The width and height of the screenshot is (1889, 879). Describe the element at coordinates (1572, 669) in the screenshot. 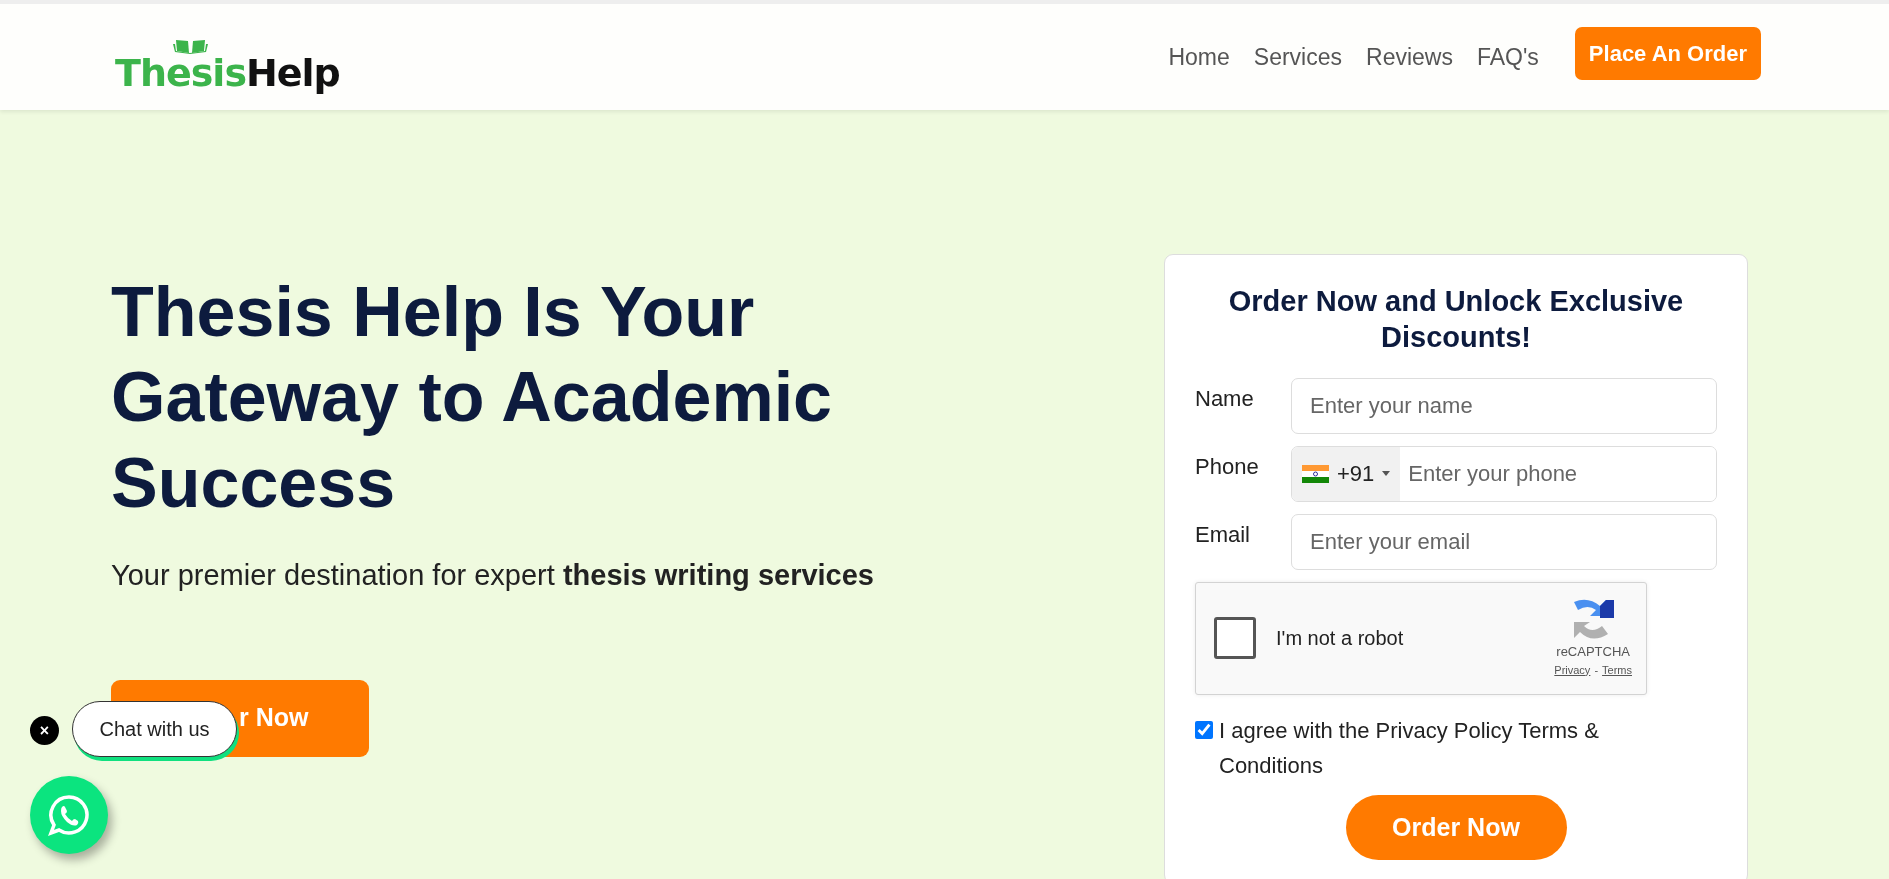

I see `privacy-link: Privacy` at that location.